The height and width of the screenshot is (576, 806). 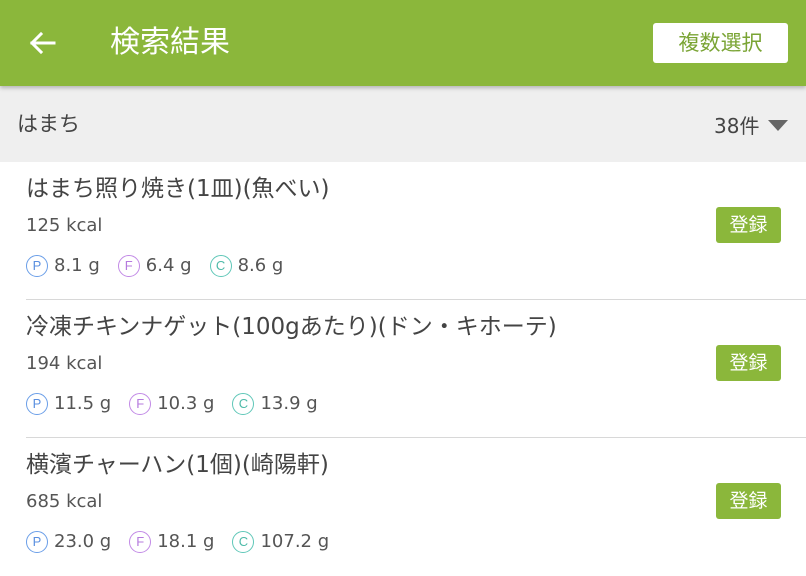 I want to click on search-query: はまち, so click(x=48, y=124).